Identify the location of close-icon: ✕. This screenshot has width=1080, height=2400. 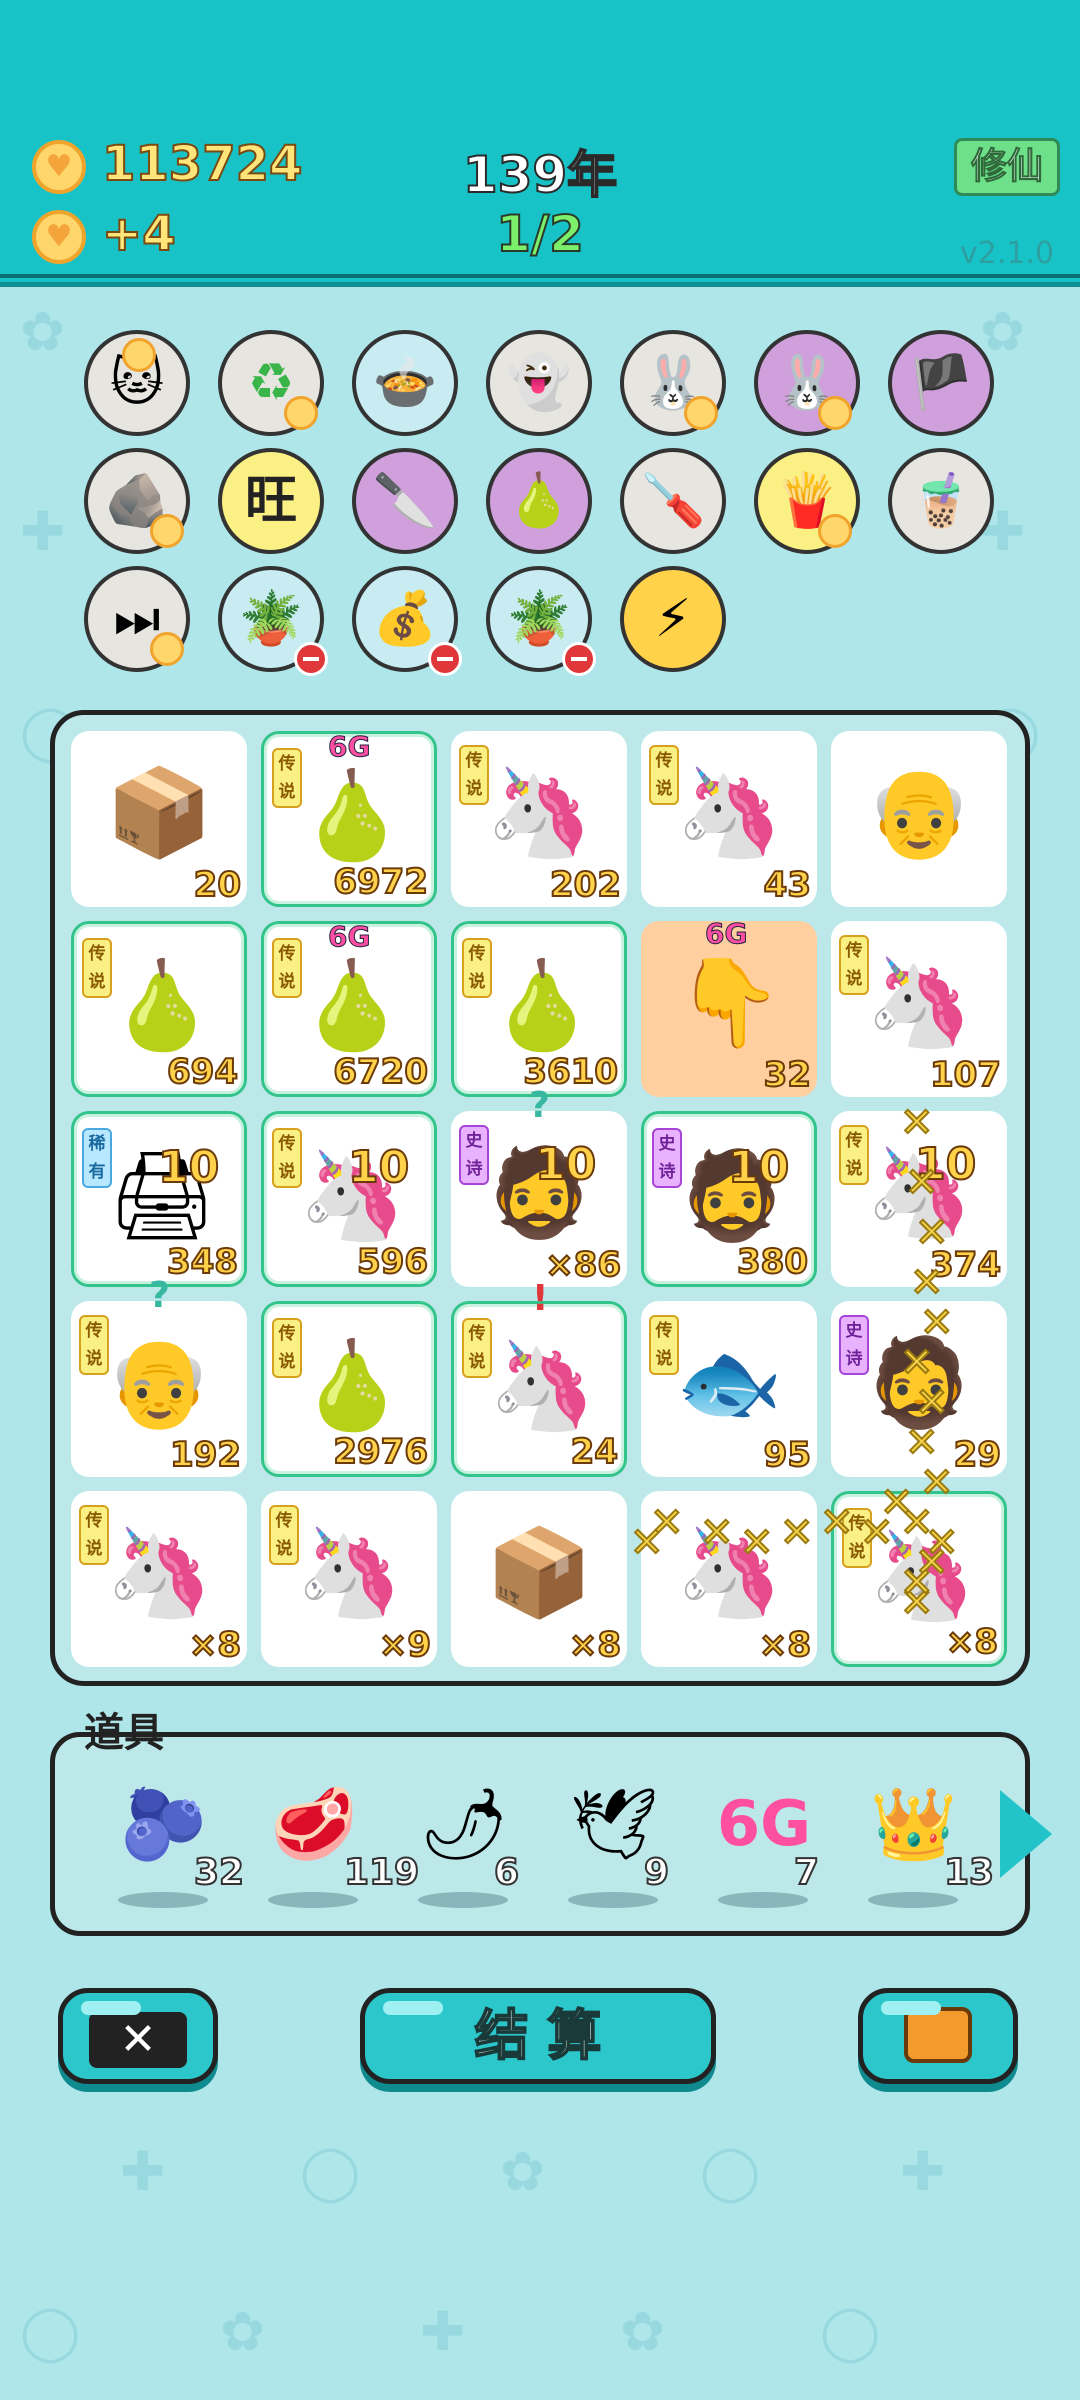
(138, 2040).